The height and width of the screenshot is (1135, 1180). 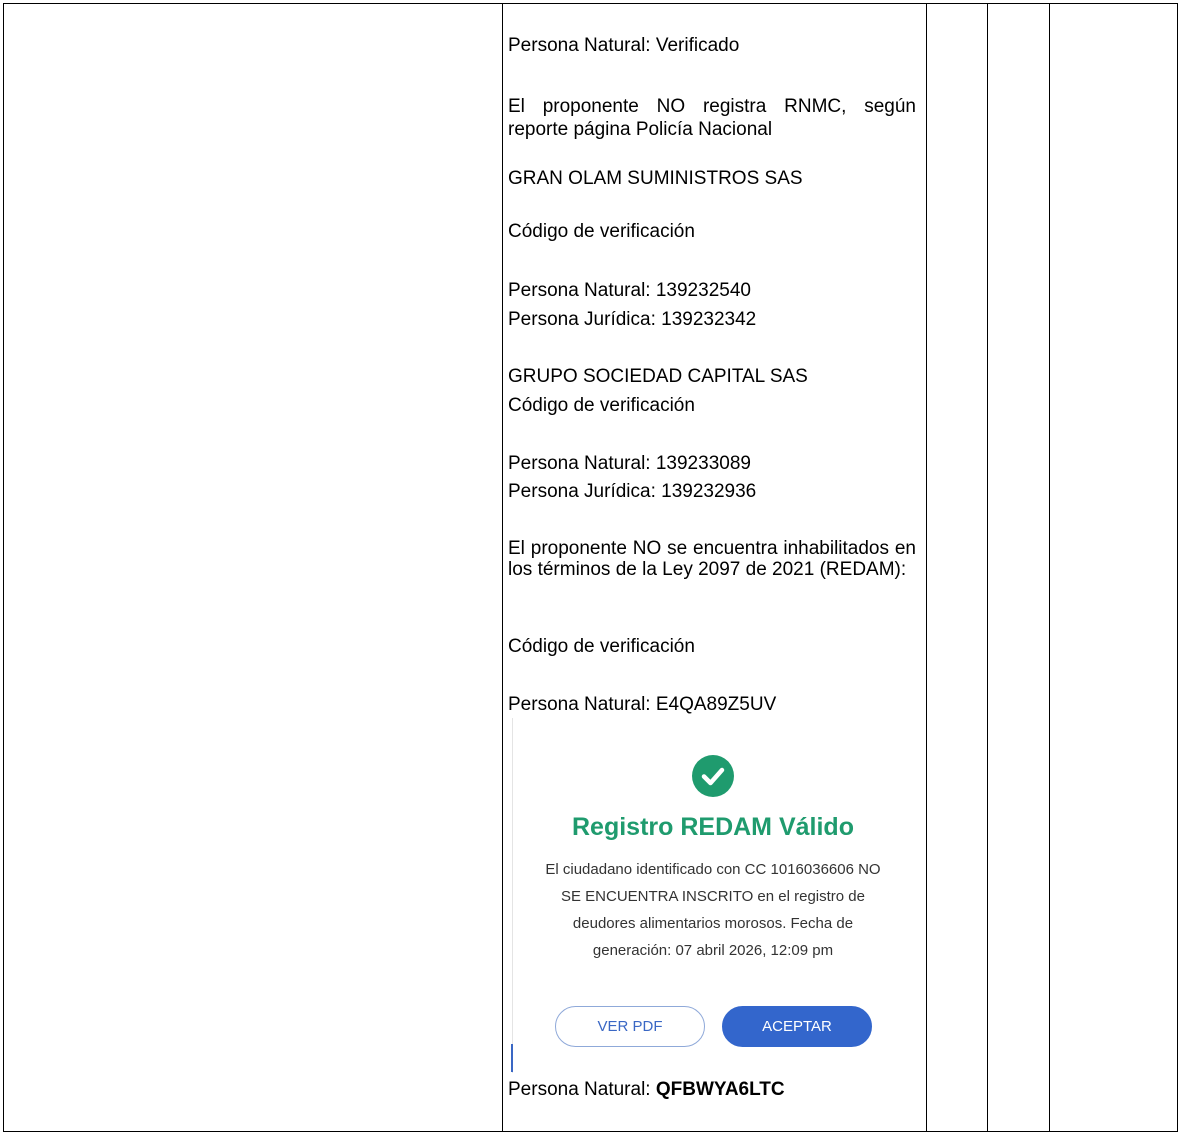 I want to click on persona-juridica-code-1: Persona Jurídica: 139232342, so click(x=632, y=319).